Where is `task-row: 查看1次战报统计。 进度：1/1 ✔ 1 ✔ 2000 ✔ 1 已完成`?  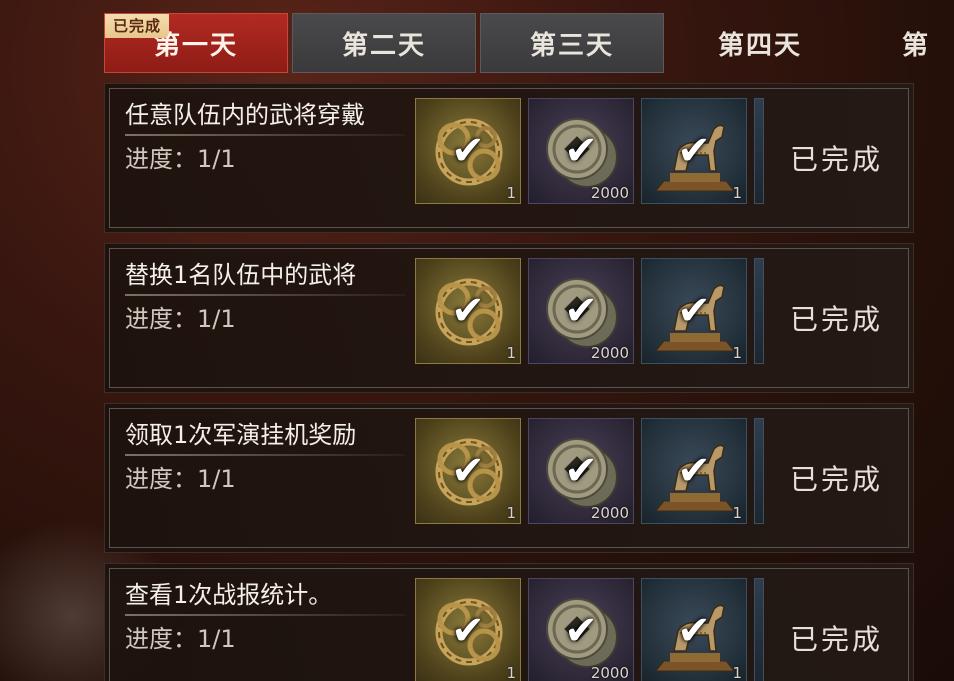
task-row: 查看1次战报统计。 进度：1/1 ✔ 1 ✔ 2000 ✔ 1 已完成 is located at coordinates (509, 622).